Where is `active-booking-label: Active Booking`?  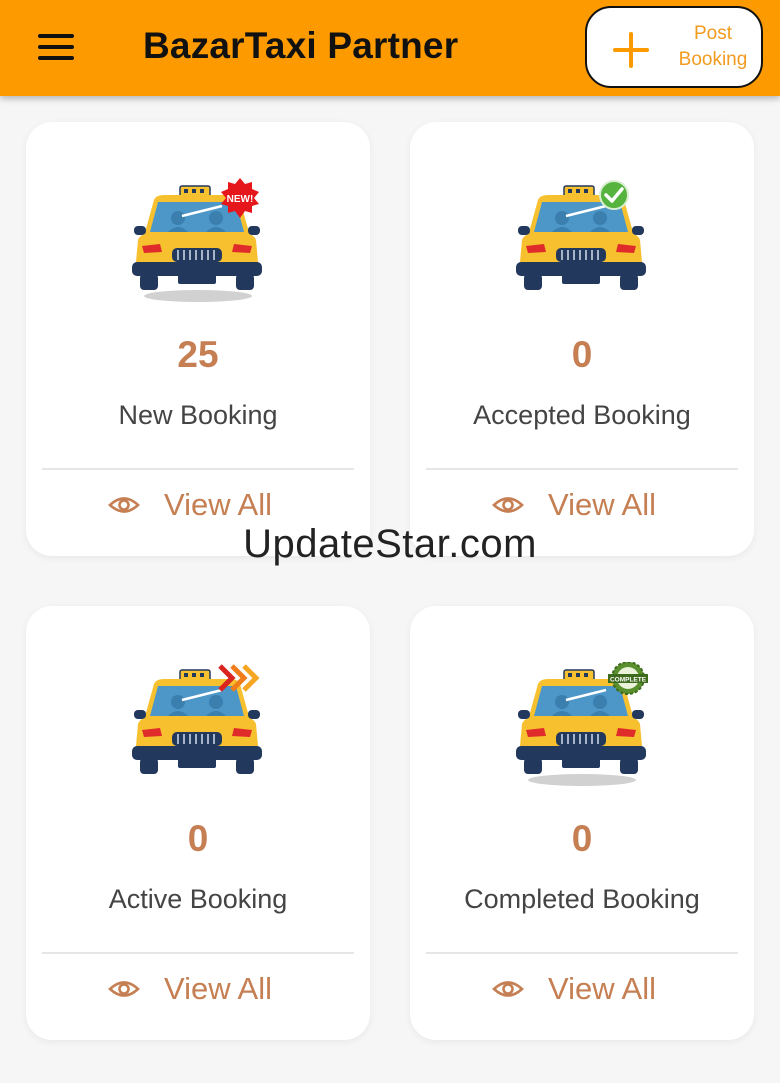 active-booking-label: Active Booking is located at coordinates (198, 899).